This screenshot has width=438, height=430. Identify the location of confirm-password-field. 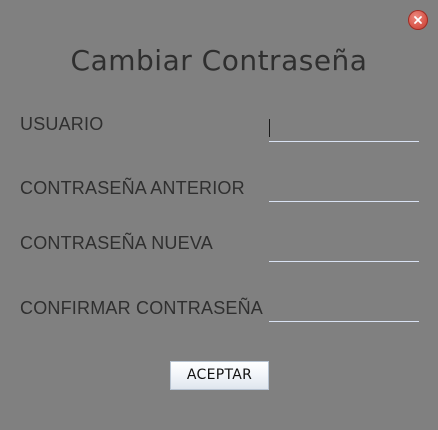
(344, 309).